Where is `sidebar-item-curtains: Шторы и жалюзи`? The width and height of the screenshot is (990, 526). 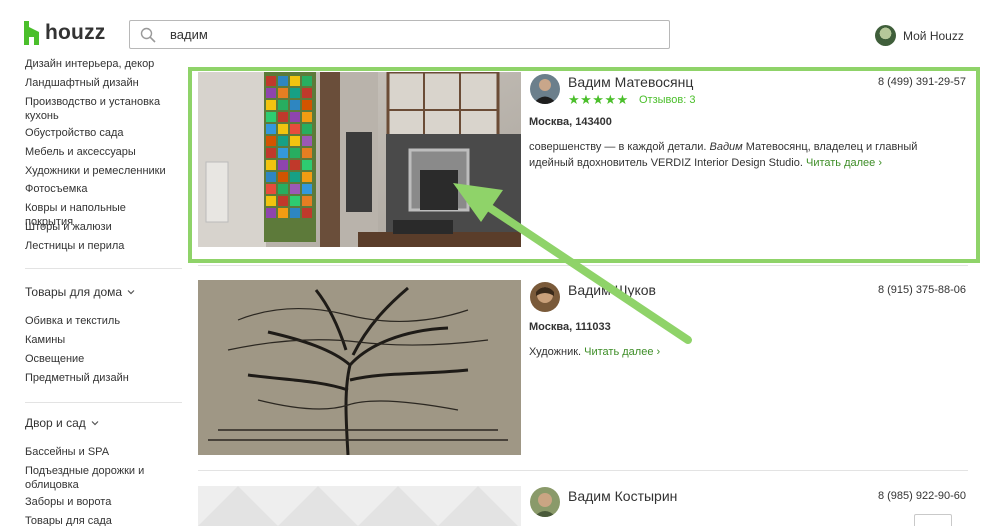 sidebar-item-curtains: Шторы и жалюзи is located at coordinates (100, 227).